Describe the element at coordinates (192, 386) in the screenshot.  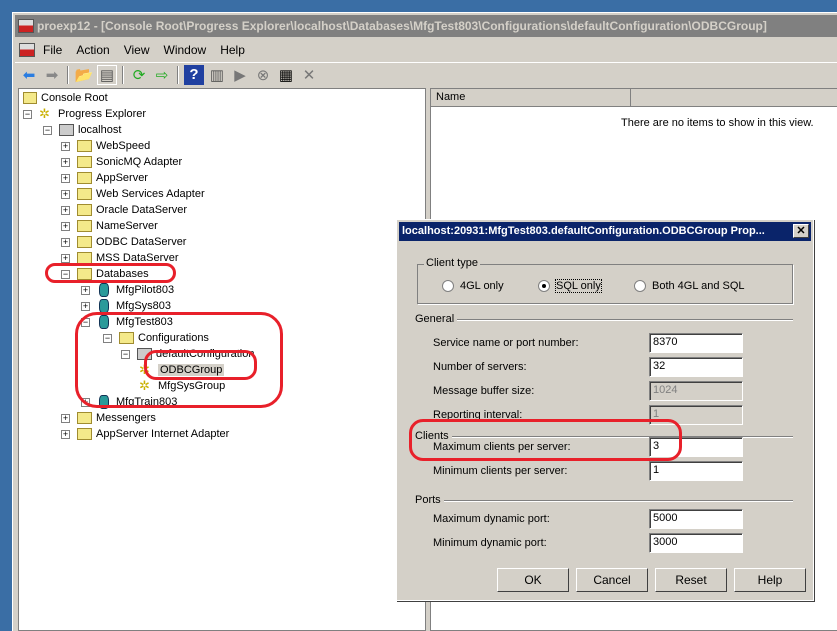
I see `tree-item-label: MfgSysGroup` at that location.